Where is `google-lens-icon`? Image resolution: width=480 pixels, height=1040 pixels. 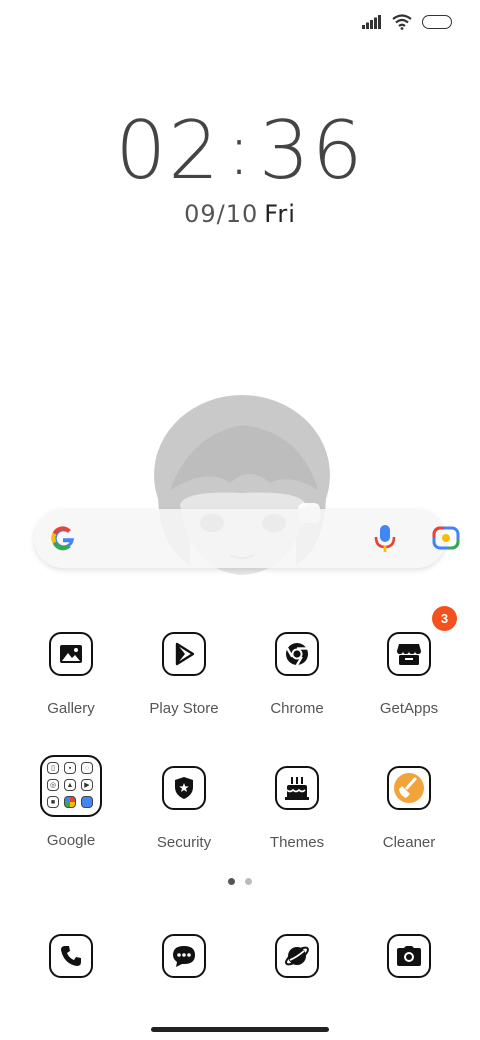
google-lens-icon is located at coordinates (446, 538).